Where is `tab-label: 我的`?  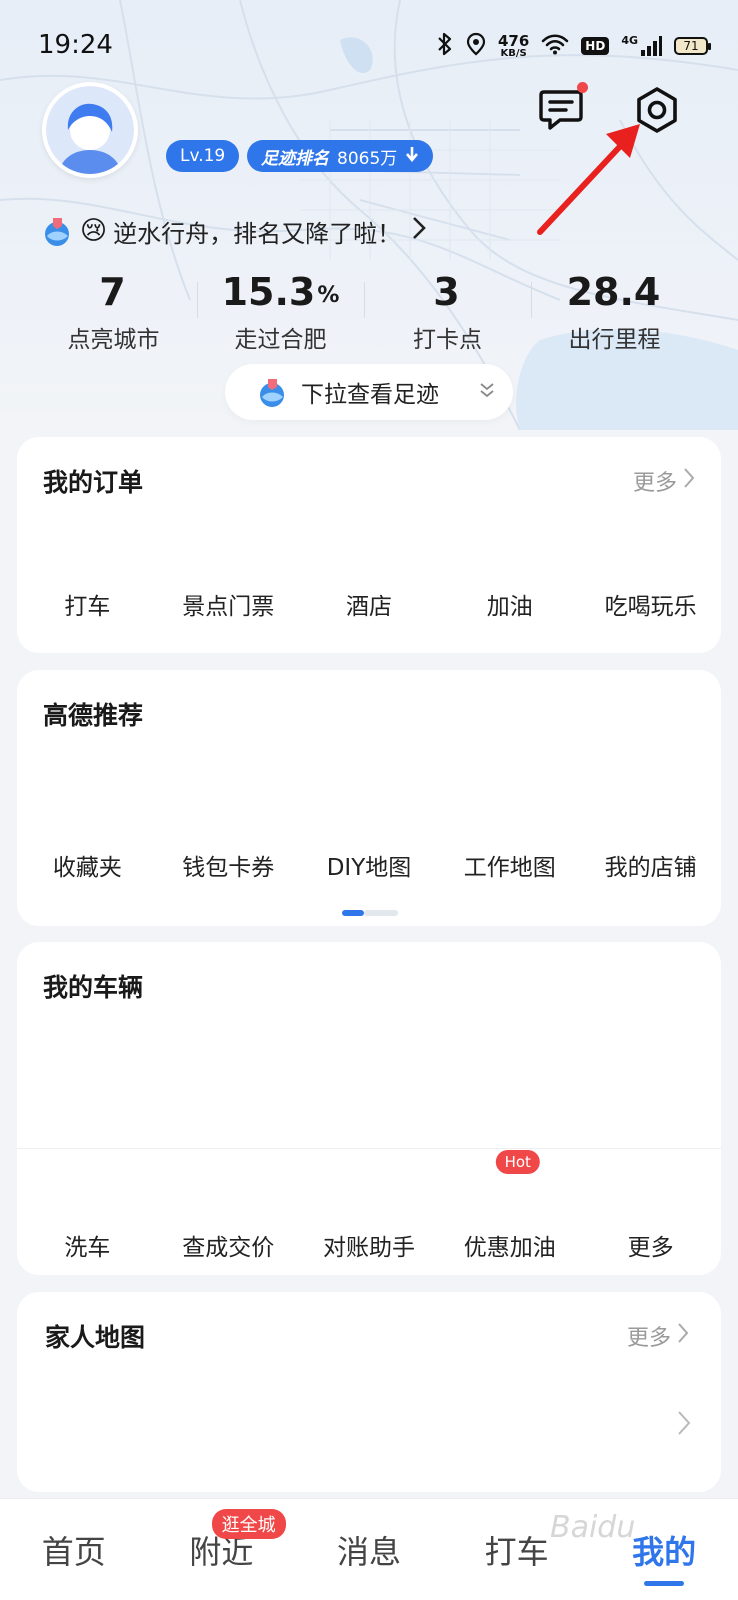 tab-label: 我的 is located at coordinates (664, 1551).